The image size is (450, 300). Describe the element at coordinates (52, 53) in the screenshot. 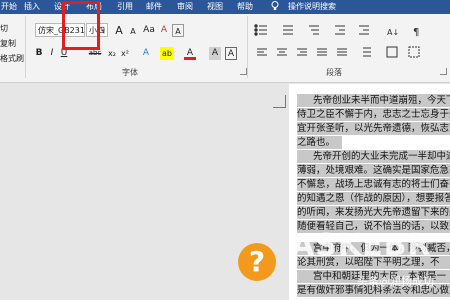

I see `italic-button: I` at that location.